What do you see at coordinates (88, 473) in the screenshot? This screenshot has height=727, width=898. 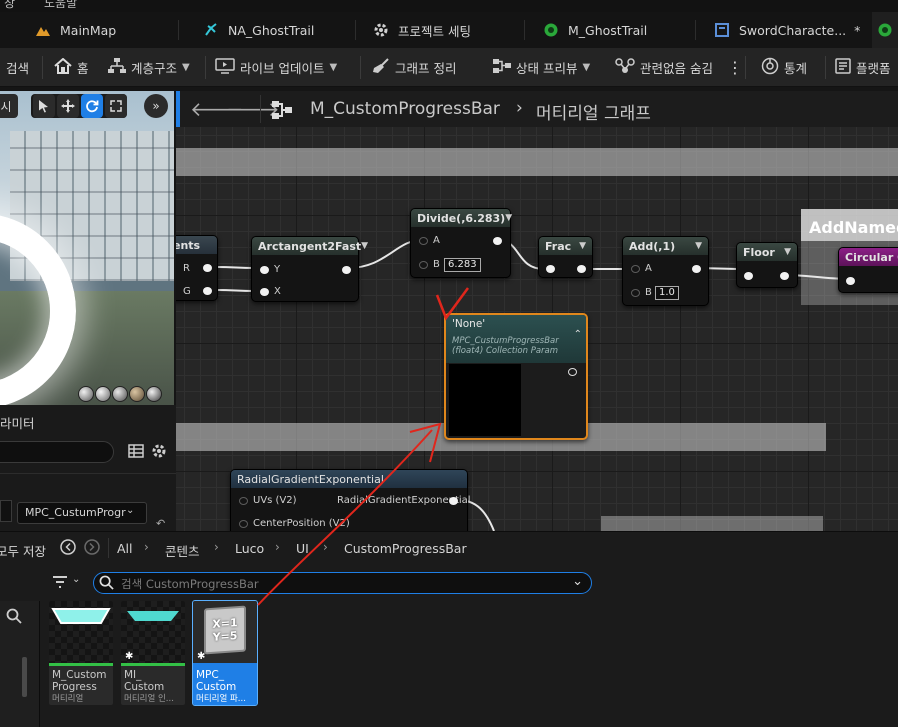 I see `divider` at bounding box center [88, 473].